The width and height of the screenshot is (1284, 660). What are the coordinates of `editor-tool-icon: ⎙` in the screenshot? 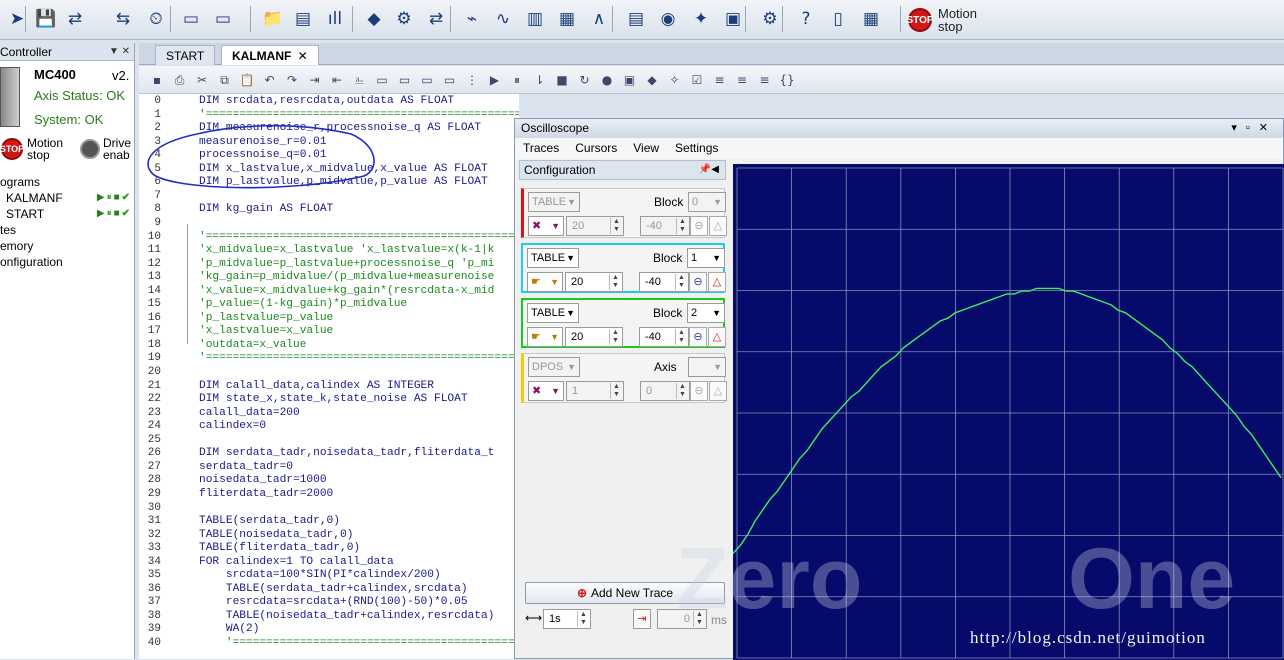 It's located at (180, 80).